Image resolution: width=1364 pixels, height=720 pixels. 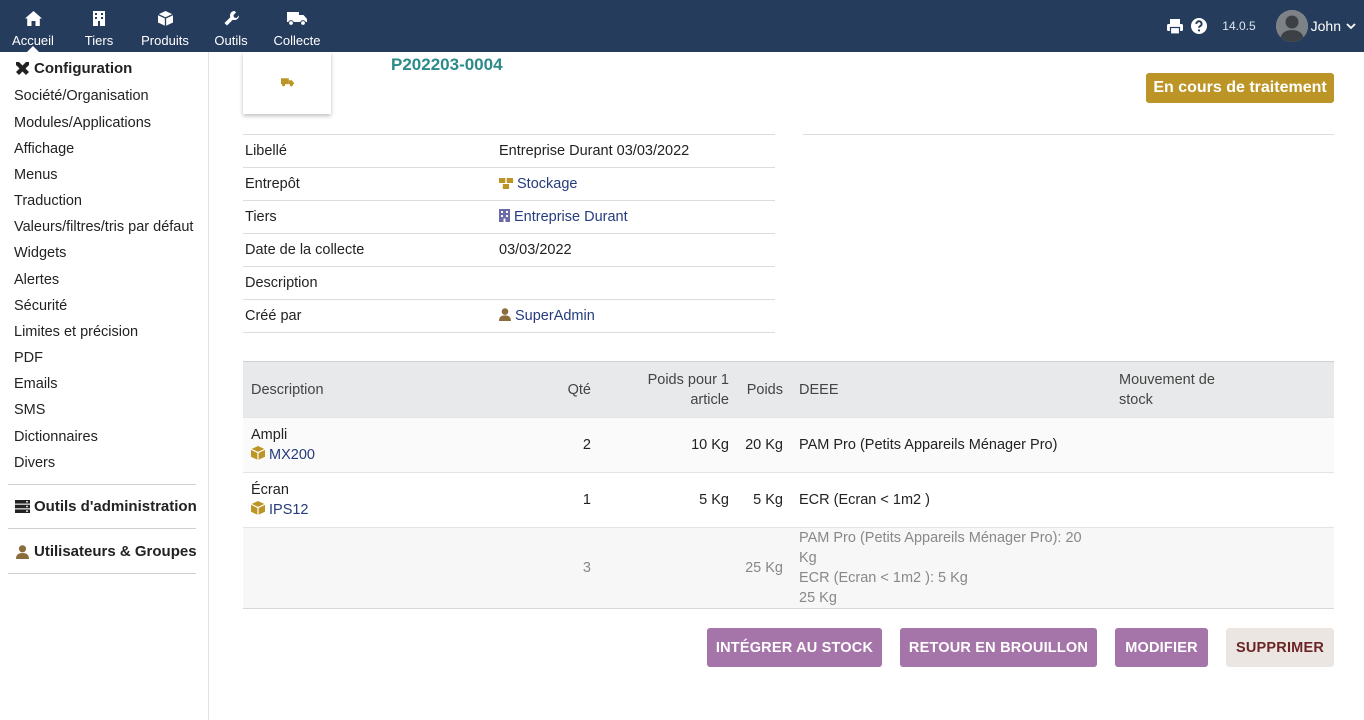 What do you see at coordinates (115, 506) in the screenshot?
I see `sidebar-heading-label: Outils d'administration` at bounding box center [115, 506].